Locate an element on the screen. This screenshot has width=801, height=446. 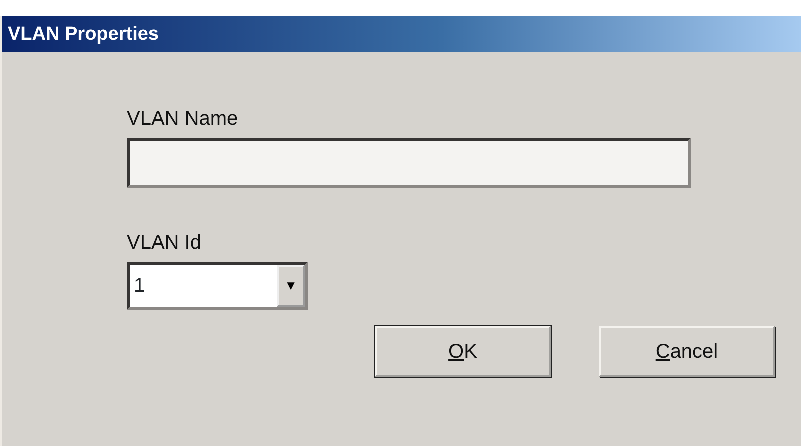
cancel-button: Cancel is located at coordinates (687, 351).